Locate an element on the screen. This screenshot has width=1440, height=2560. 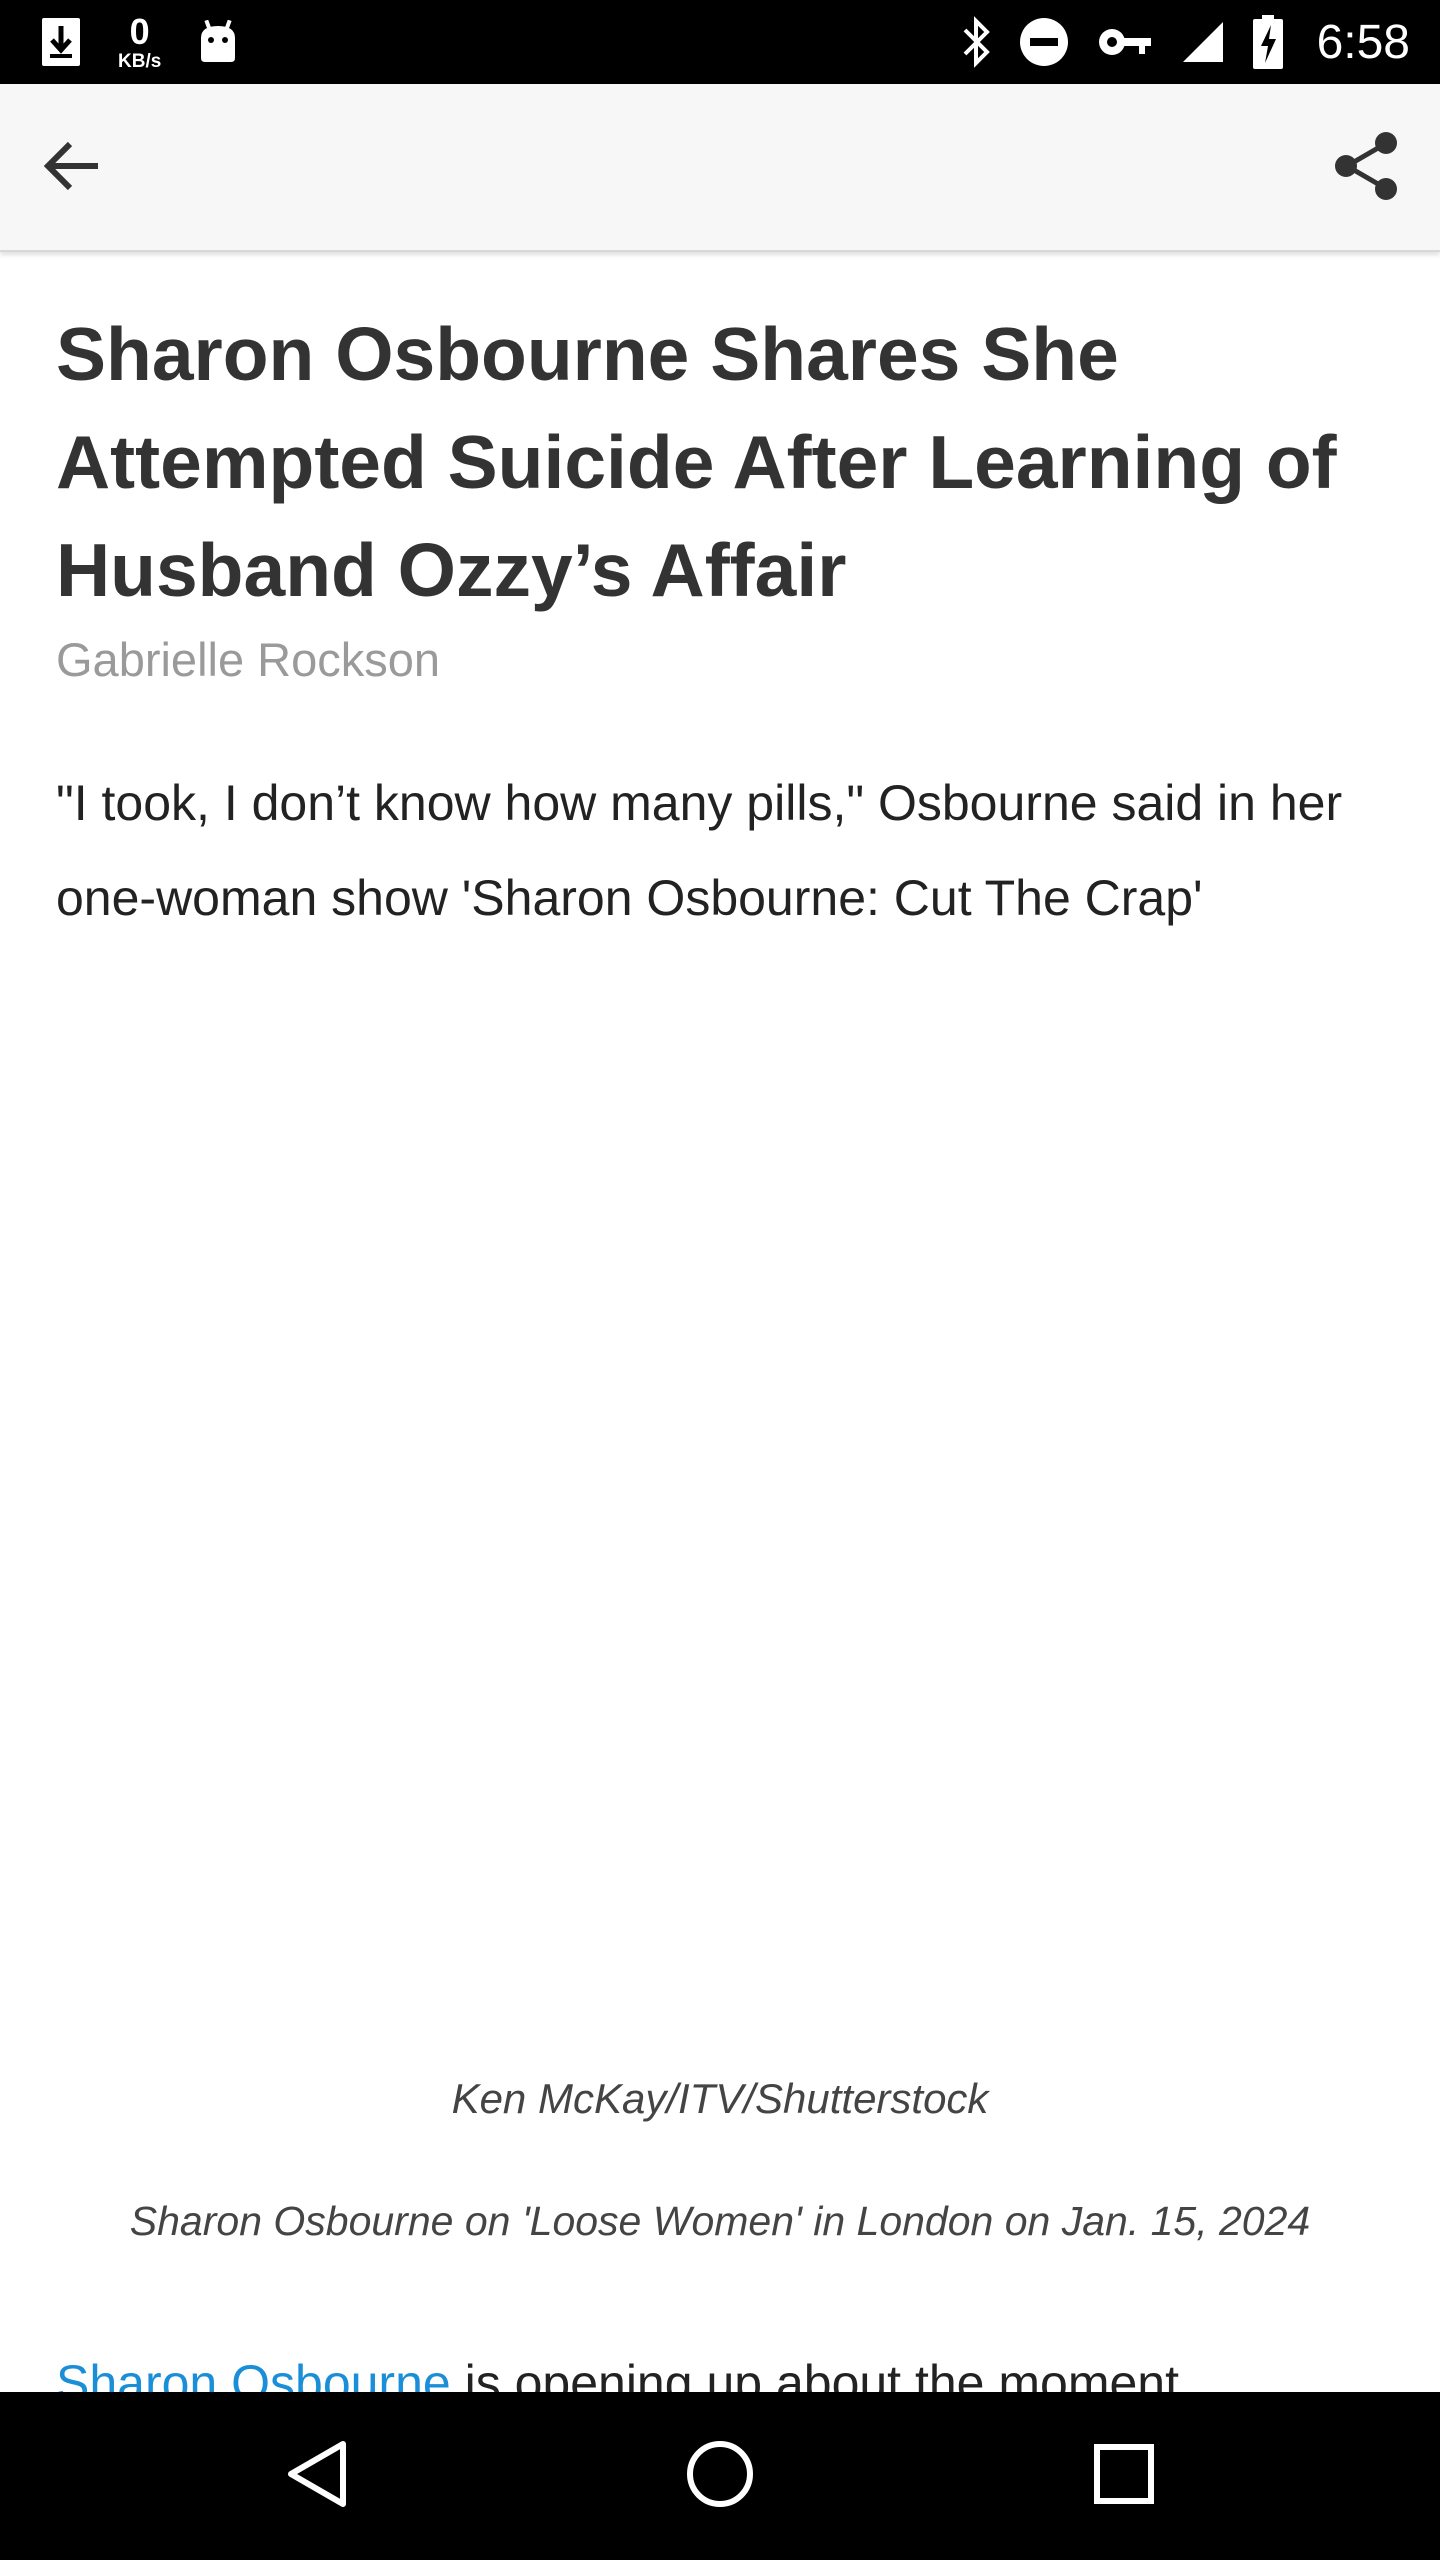
share-button is located at coordinates (1366, 168).